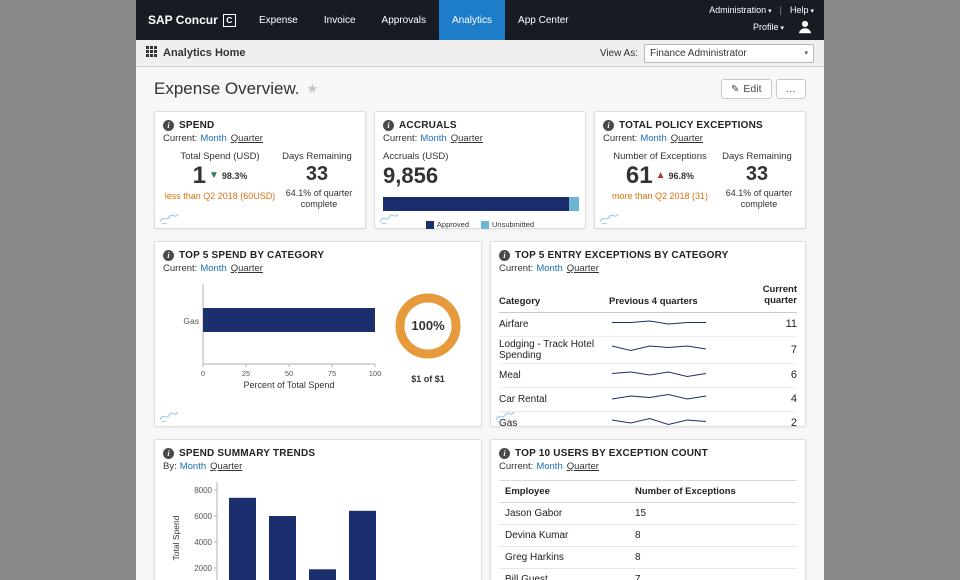  What do you see at coordinates (746, 89) in the screenshot?
I see `edit-button: ✎ Edit` at bounding box center [746, 89].